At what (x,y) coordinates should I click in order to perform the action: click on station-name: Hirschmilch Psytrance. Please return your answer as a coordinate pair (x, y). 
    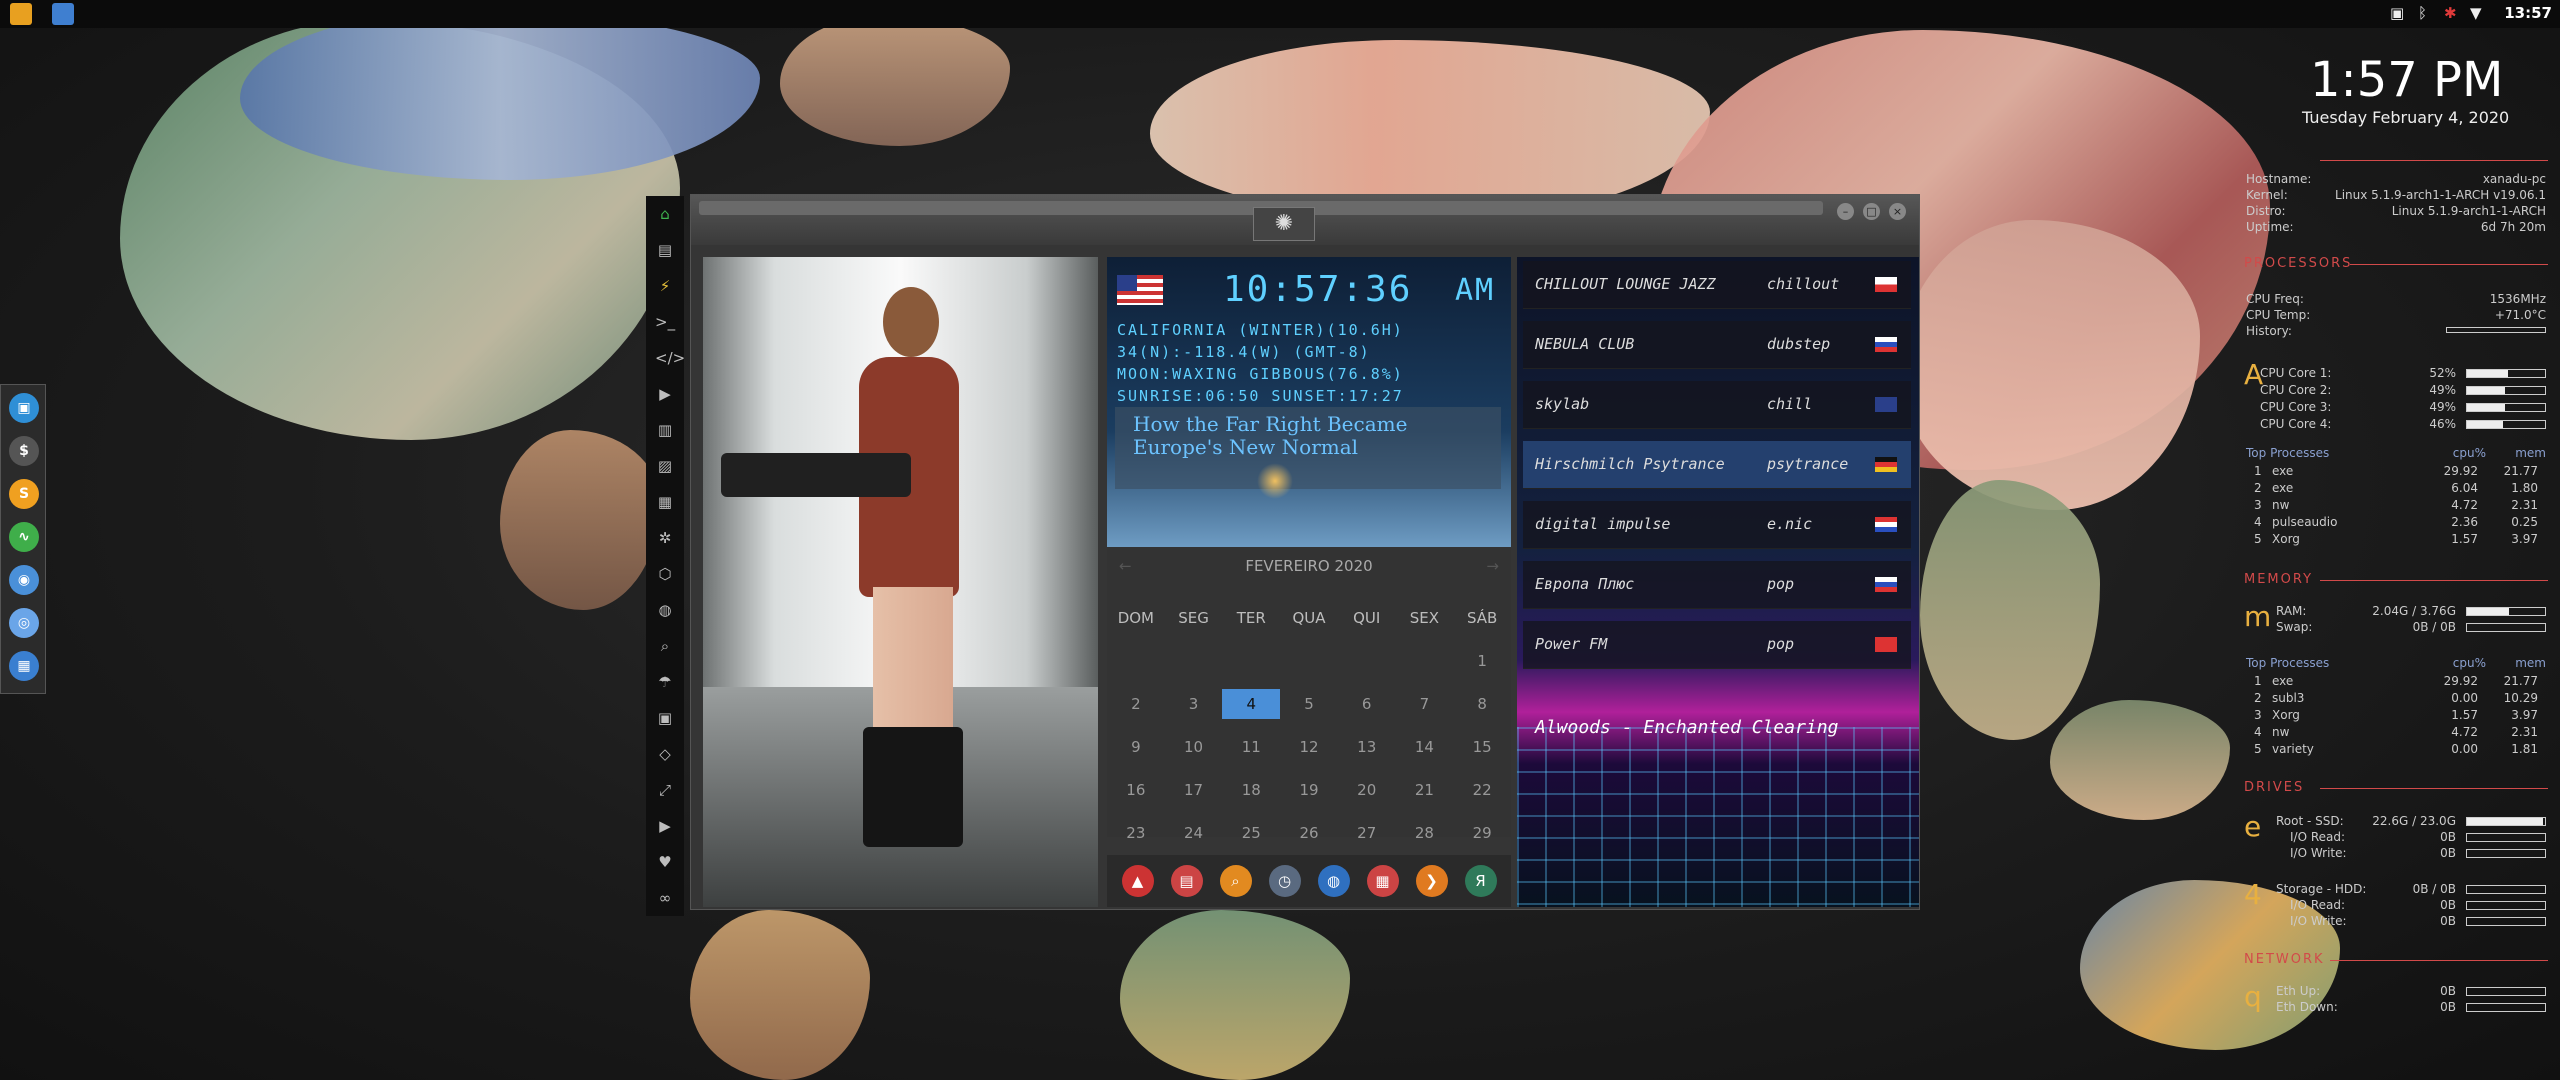
    Looking at the image, I should click on (1630, 464).